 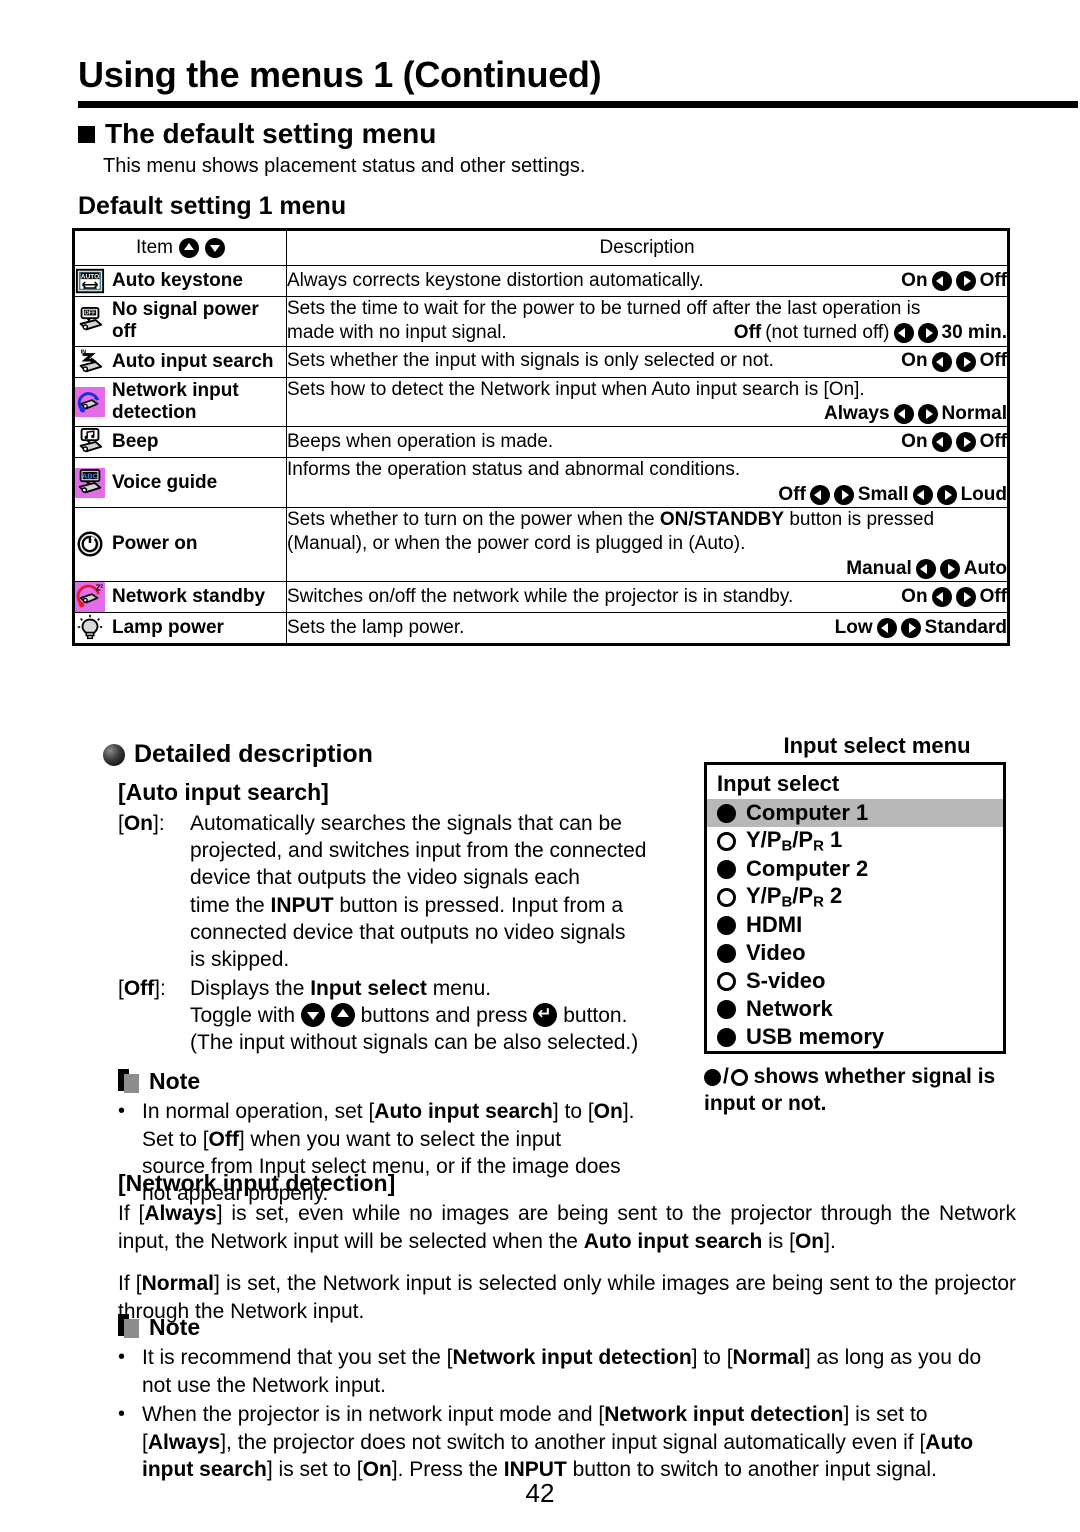 I want to click on input-select-item-s-video: S-video, so click(x=855, y=981).